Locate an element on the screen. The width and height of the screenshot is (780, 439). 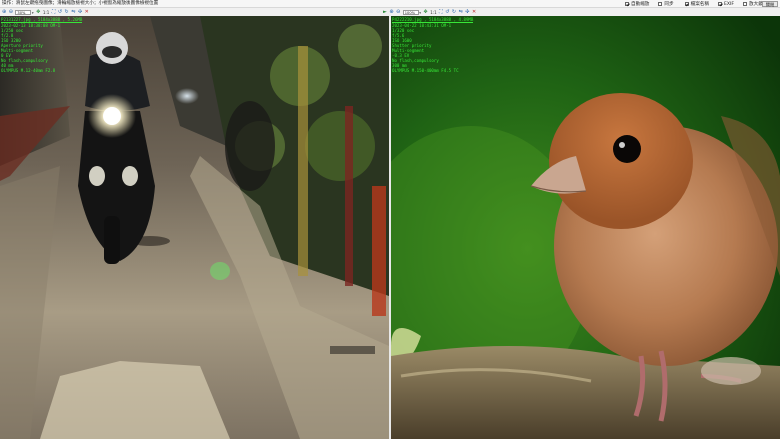
right-zoom-select: 100% is located at coordinates (410, 12).